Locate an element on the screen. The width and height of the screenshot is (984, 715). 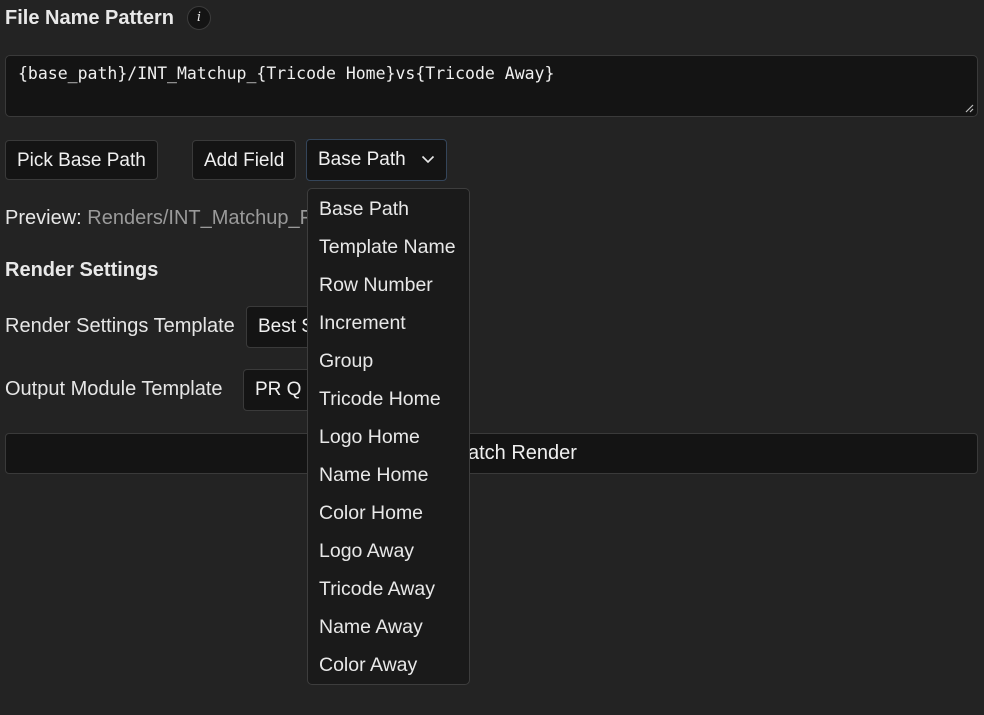
dropdown-option-logo-home: Logo Home is located at coordinates (388, 437).